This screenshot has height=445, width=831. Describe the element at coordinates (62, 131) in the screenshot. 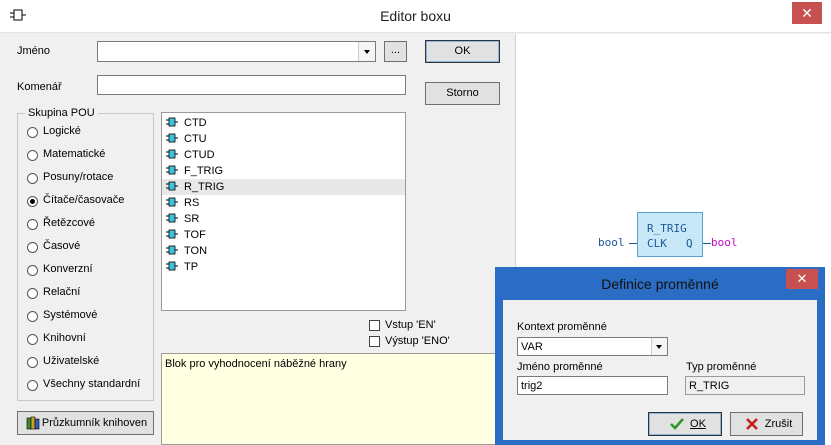

I see `pou-radio-label: Logické` at that location.